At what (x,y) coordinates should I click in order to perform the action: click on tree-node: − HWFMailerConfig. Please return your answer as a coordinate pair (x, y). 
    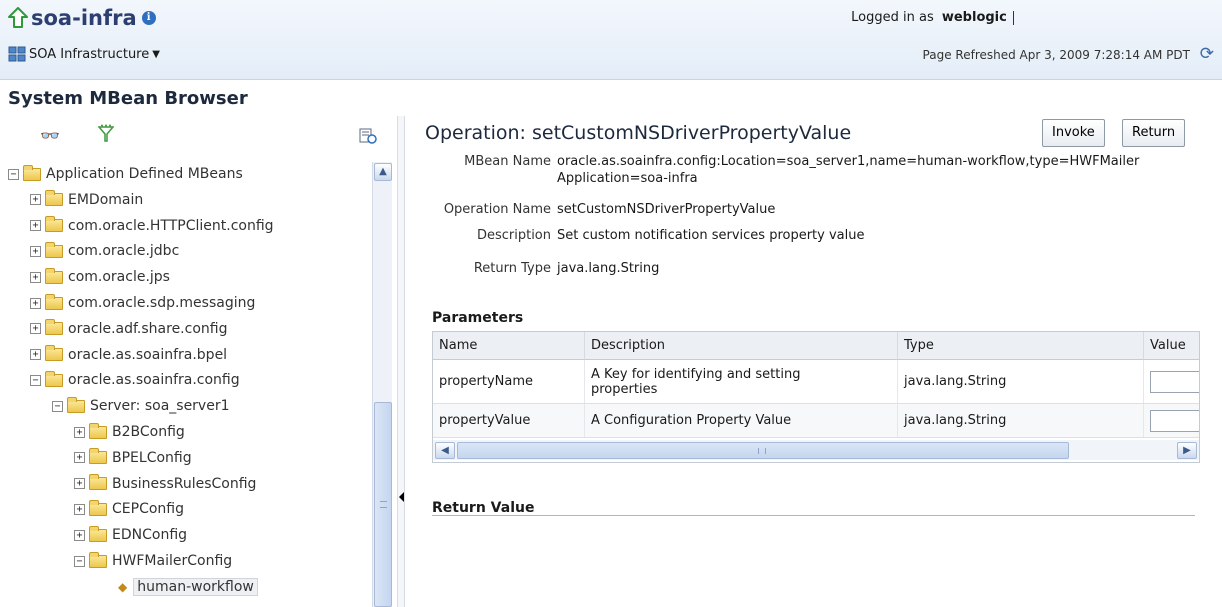
    Looking at the image, I should click on (153, 561).